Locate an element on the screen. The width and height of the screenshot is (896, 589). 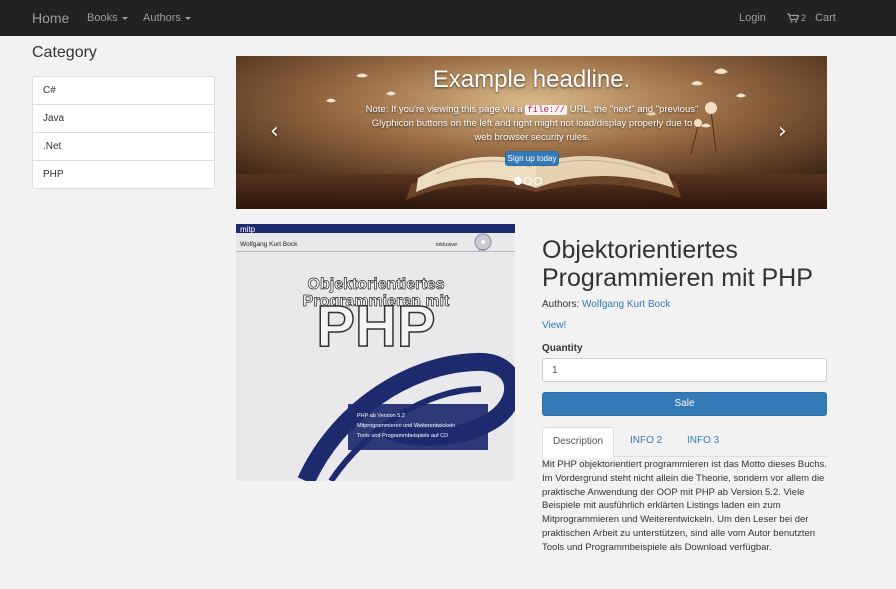
carousel-indicators is located at coordinates (529, 182).